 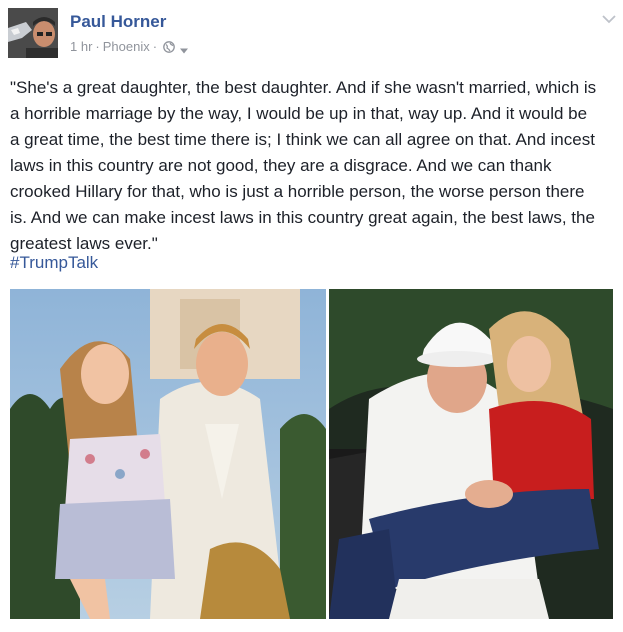 I want to click on chevron-down-icon, so click(x=609, y=18).